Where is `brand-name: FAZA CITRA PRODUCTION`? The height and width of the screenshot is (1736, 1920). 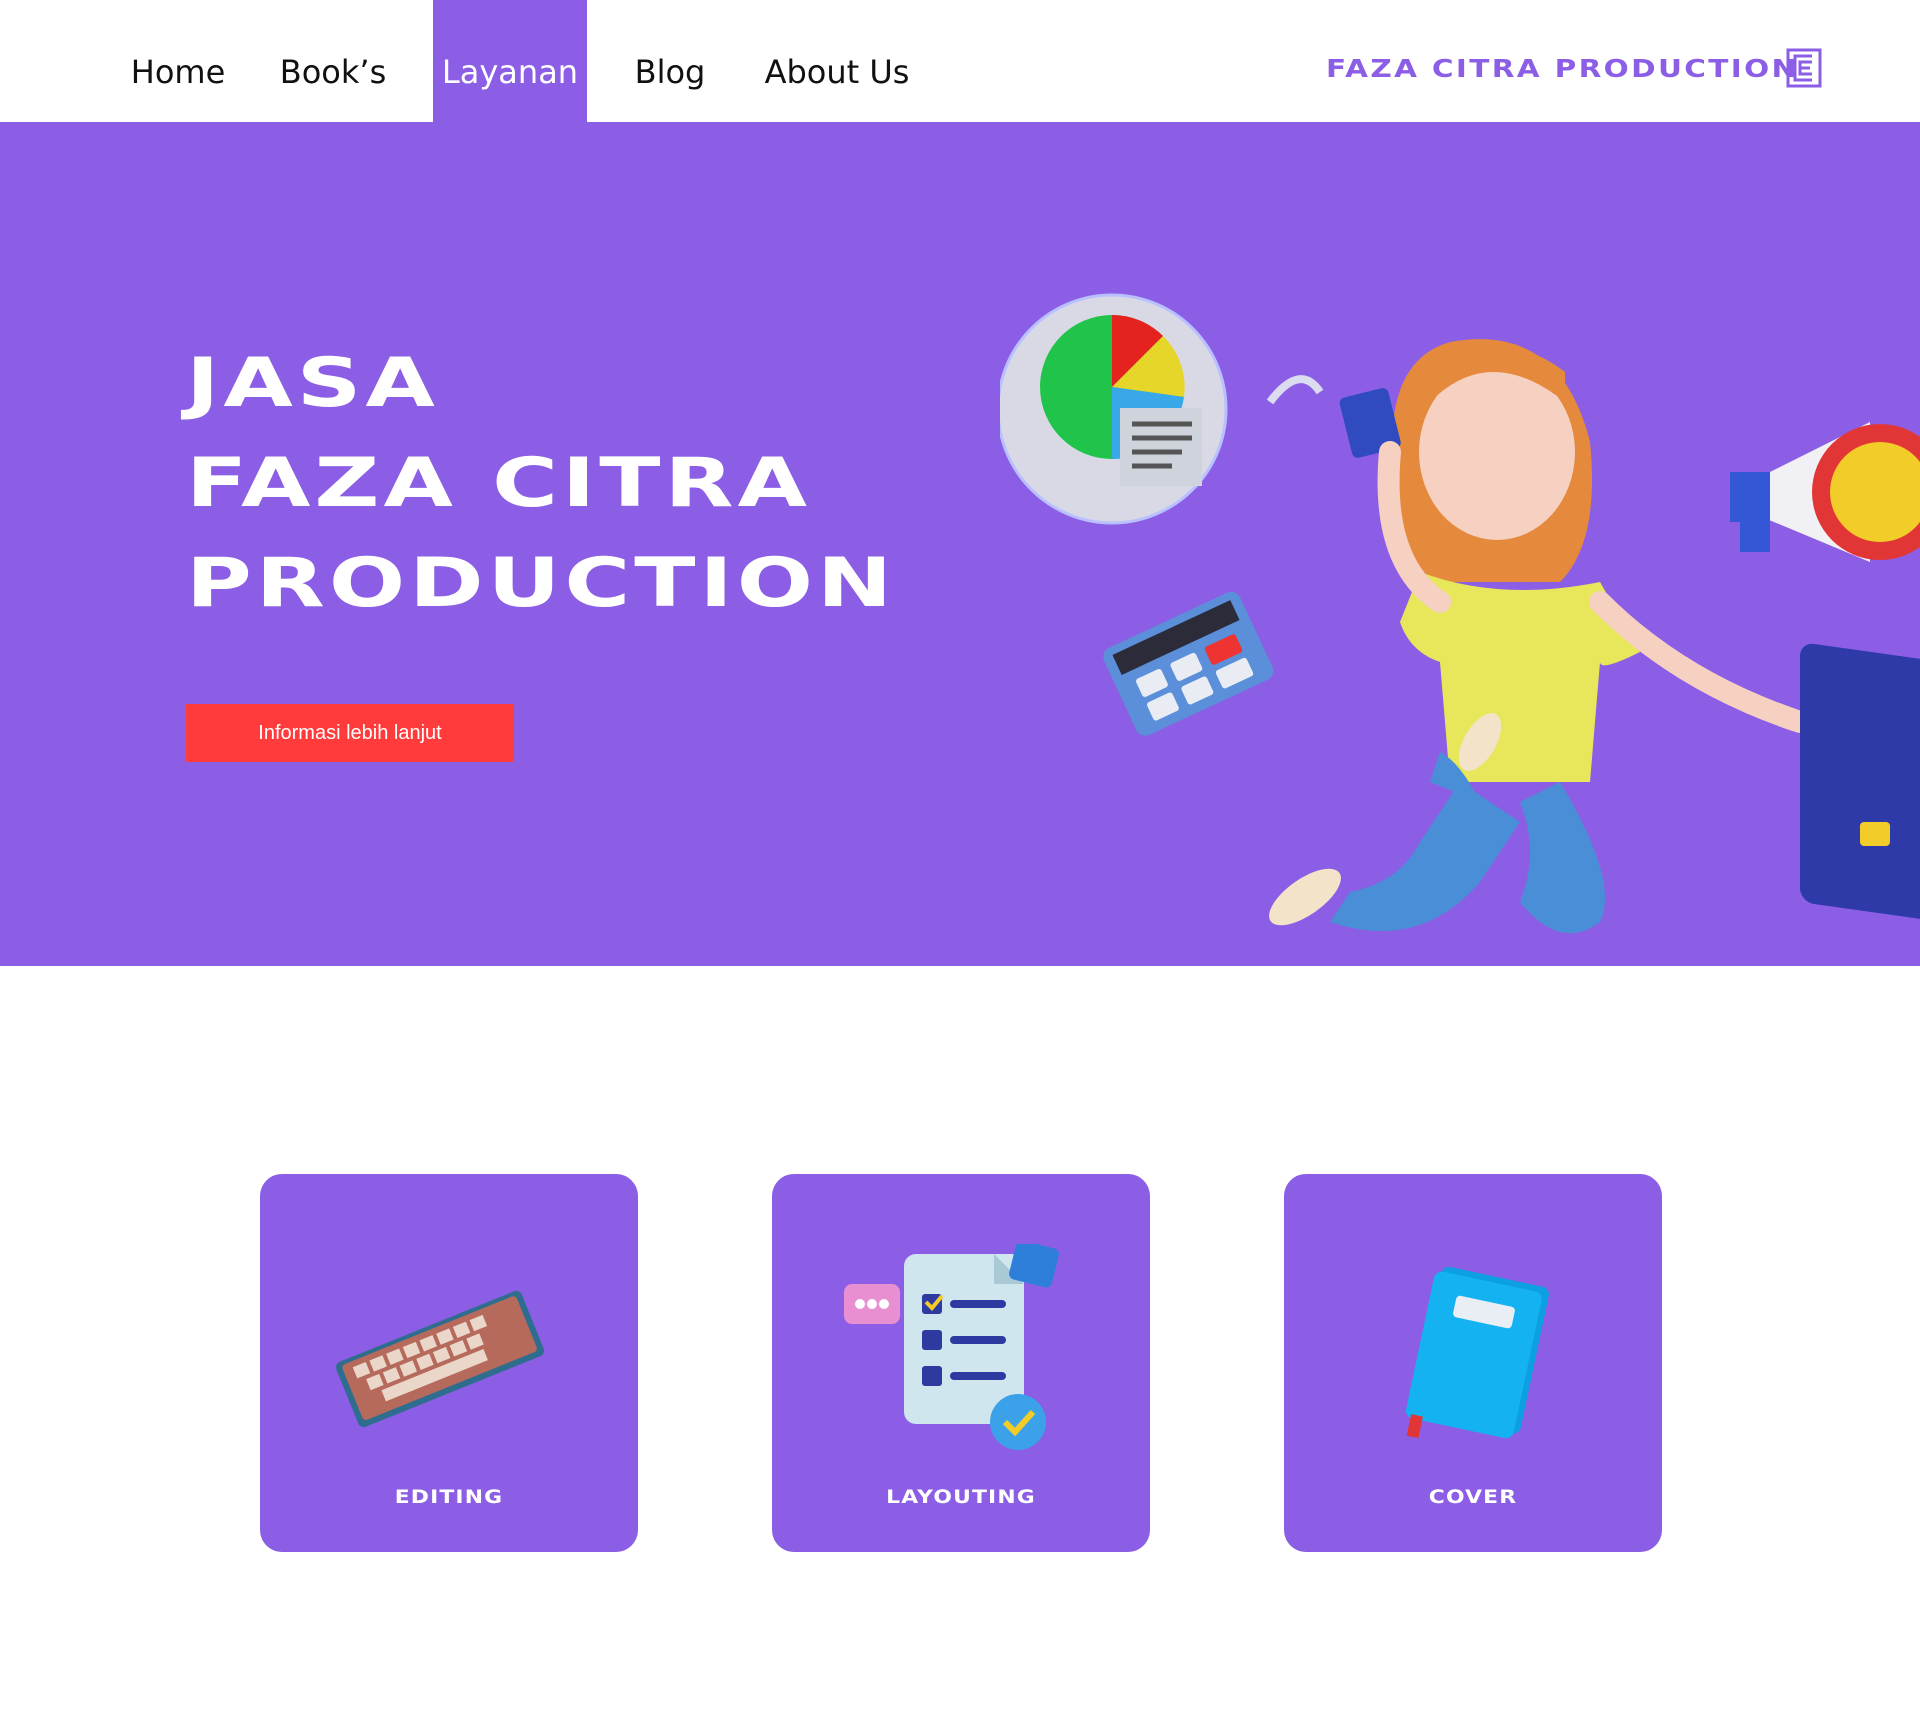 brand-name: FAZA CITRA PRODUCTION is located at coordinates (1562, 68).